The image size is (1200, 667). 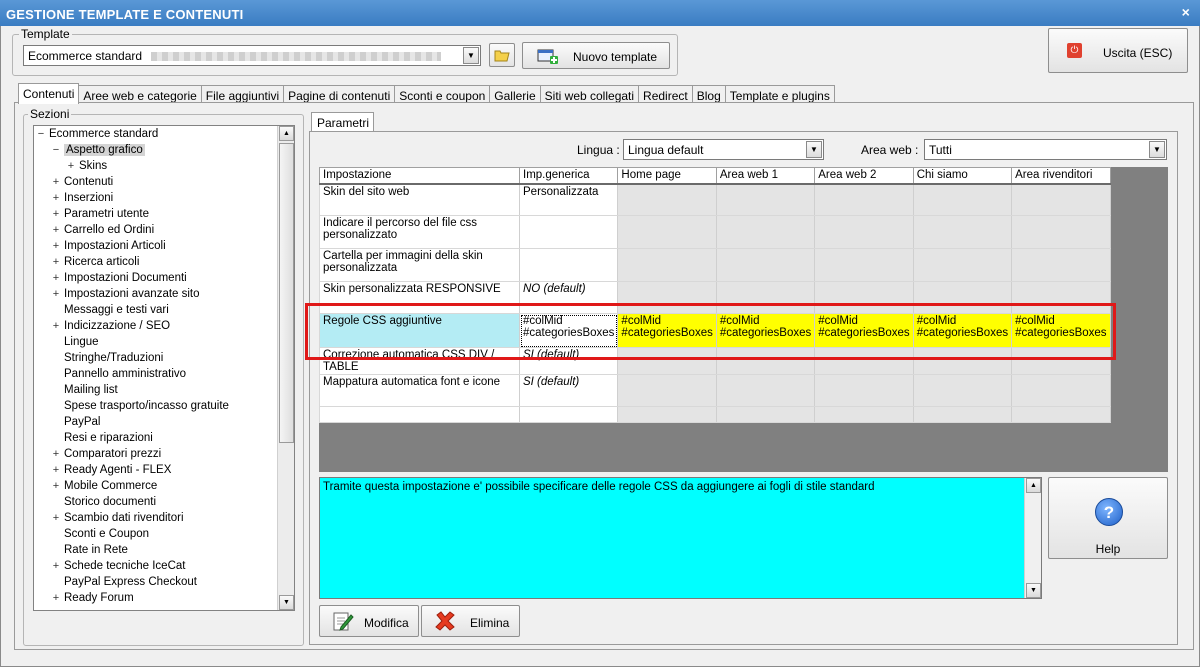 I want to click on column-header: Area rivenditori, so click(x=1061, y=176).